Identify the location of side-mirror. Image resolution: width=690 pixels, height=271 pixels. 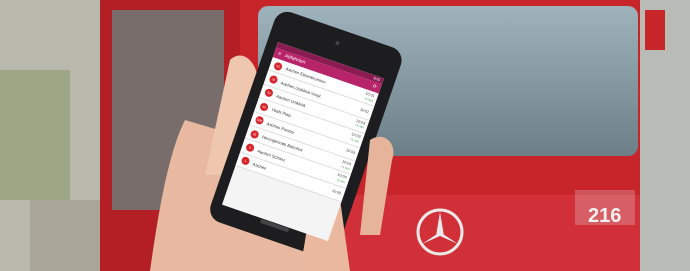
(655, 30).